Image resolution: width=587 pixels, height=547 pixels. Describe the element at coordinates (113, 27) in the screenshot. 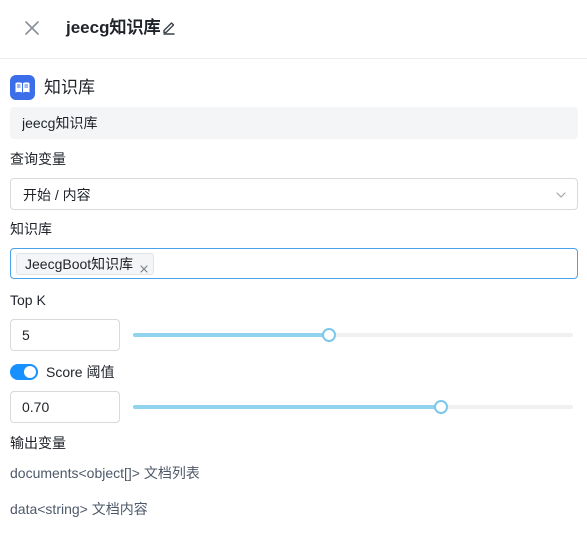

I see `node-name-title: jeecg知识库` at that location.